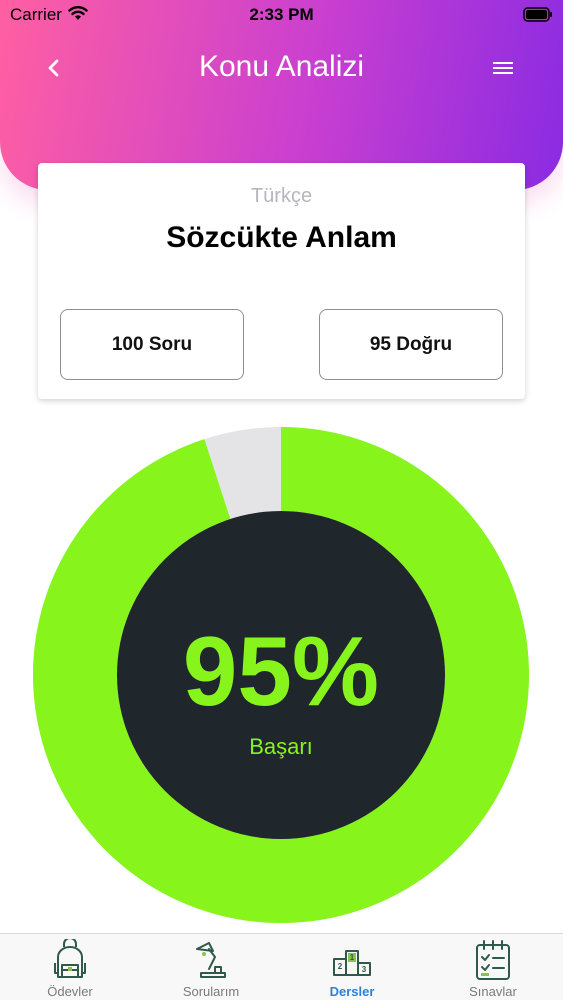 Image resolution: width=563 pixels, height=1000 pixels. What do you see at coordinates (281, 671) in the screenshot?
I see `gauge-percent: 95%` at bounding box center [281, 671].